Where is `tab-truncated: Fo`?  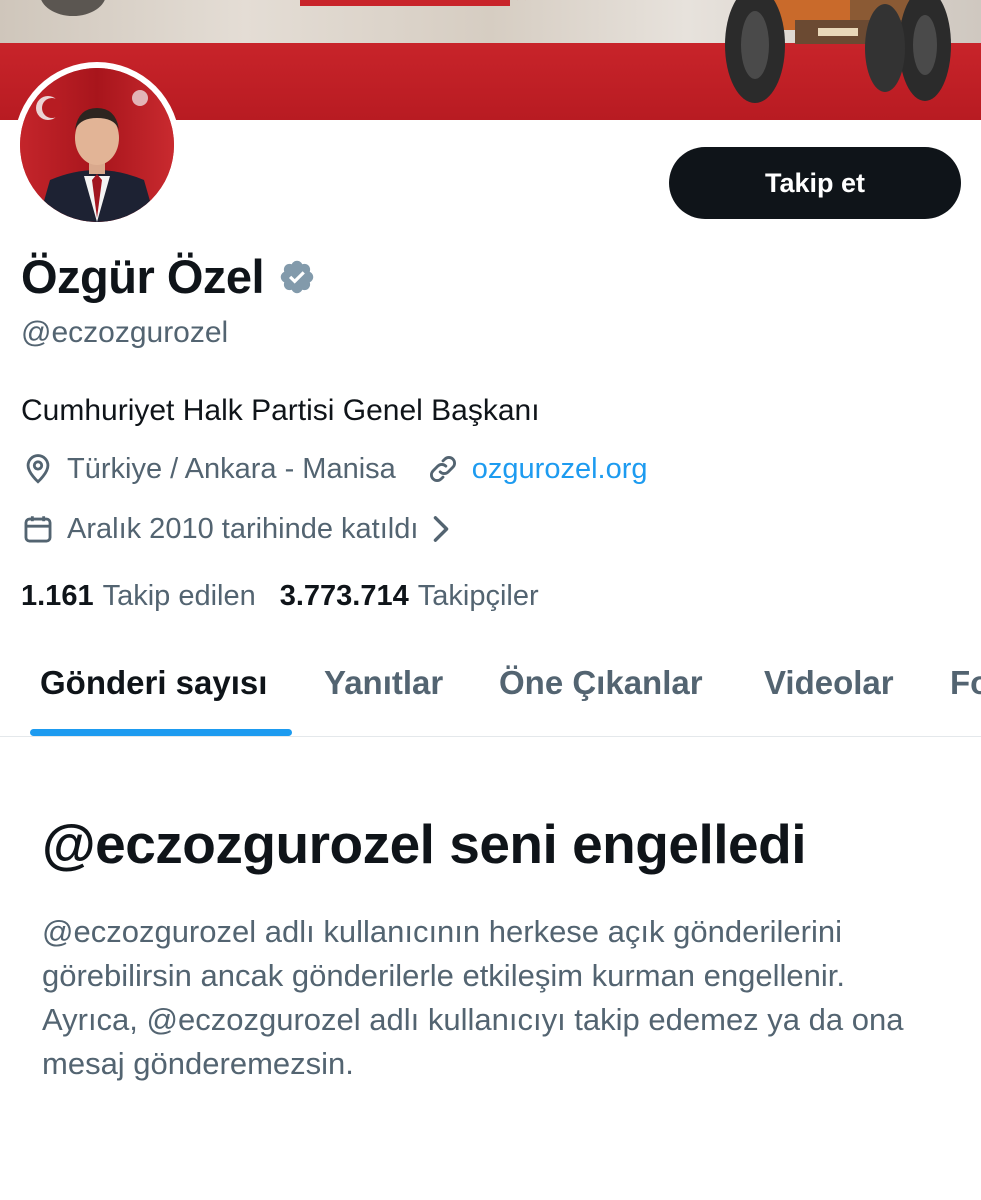 tab-truncated: Fo is located at coordinates (965, 683).